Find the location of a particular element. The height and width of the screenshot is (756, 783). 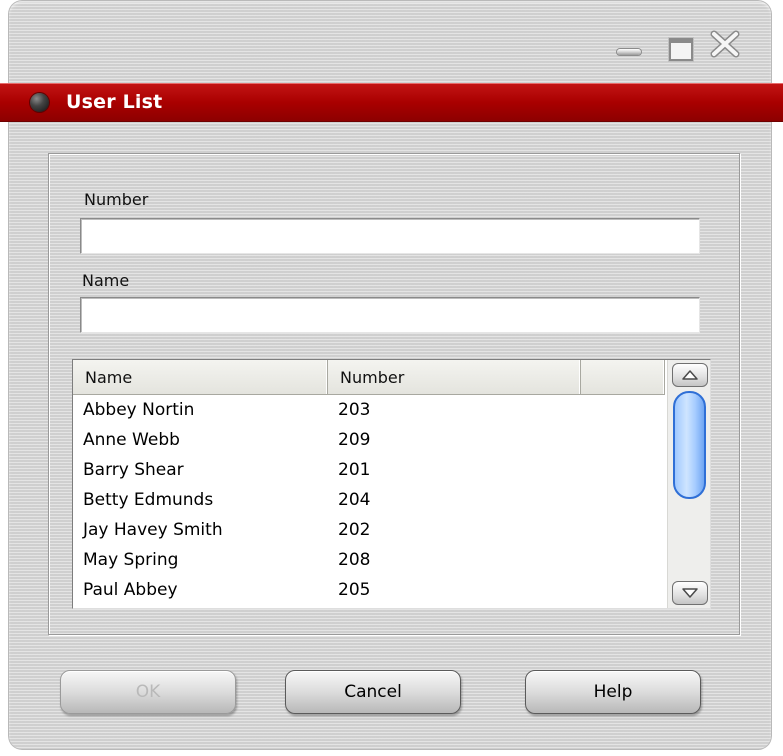

vertical-scrollbar is located at coordinates (688, 484).